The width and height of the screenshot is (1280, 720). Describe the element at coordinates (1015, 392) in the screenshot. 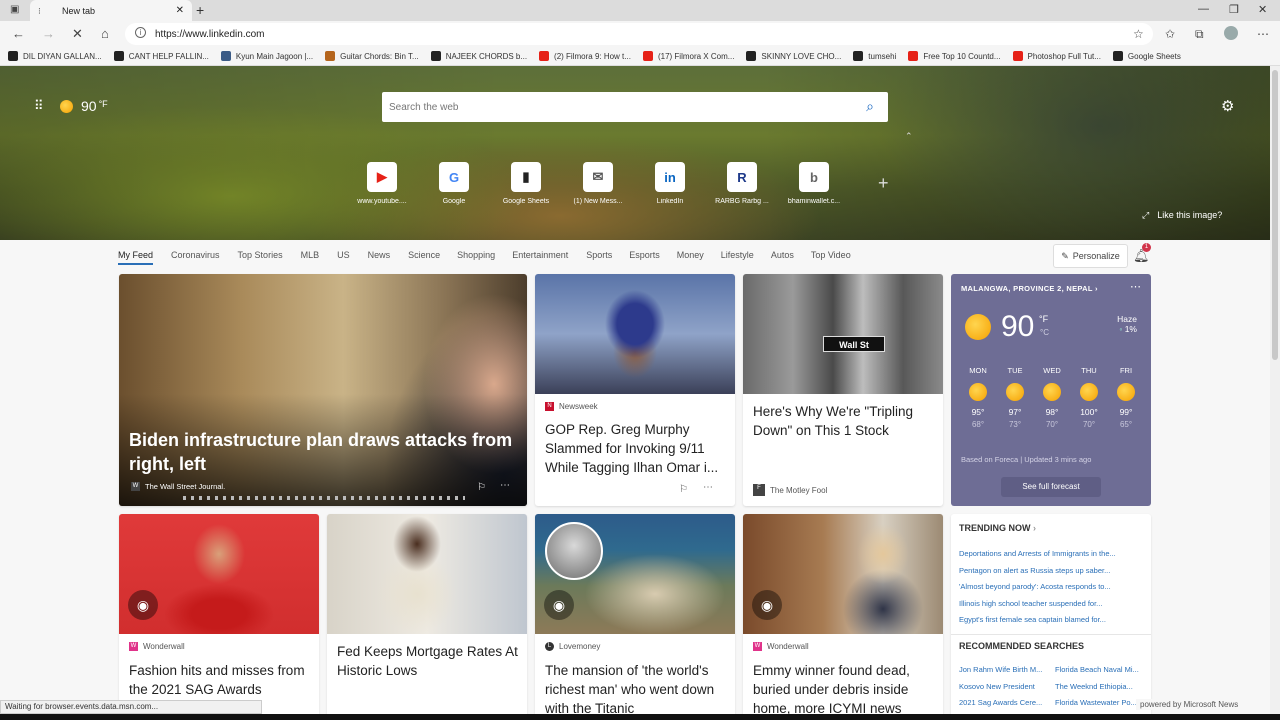

I see `sun-icon` at that location.